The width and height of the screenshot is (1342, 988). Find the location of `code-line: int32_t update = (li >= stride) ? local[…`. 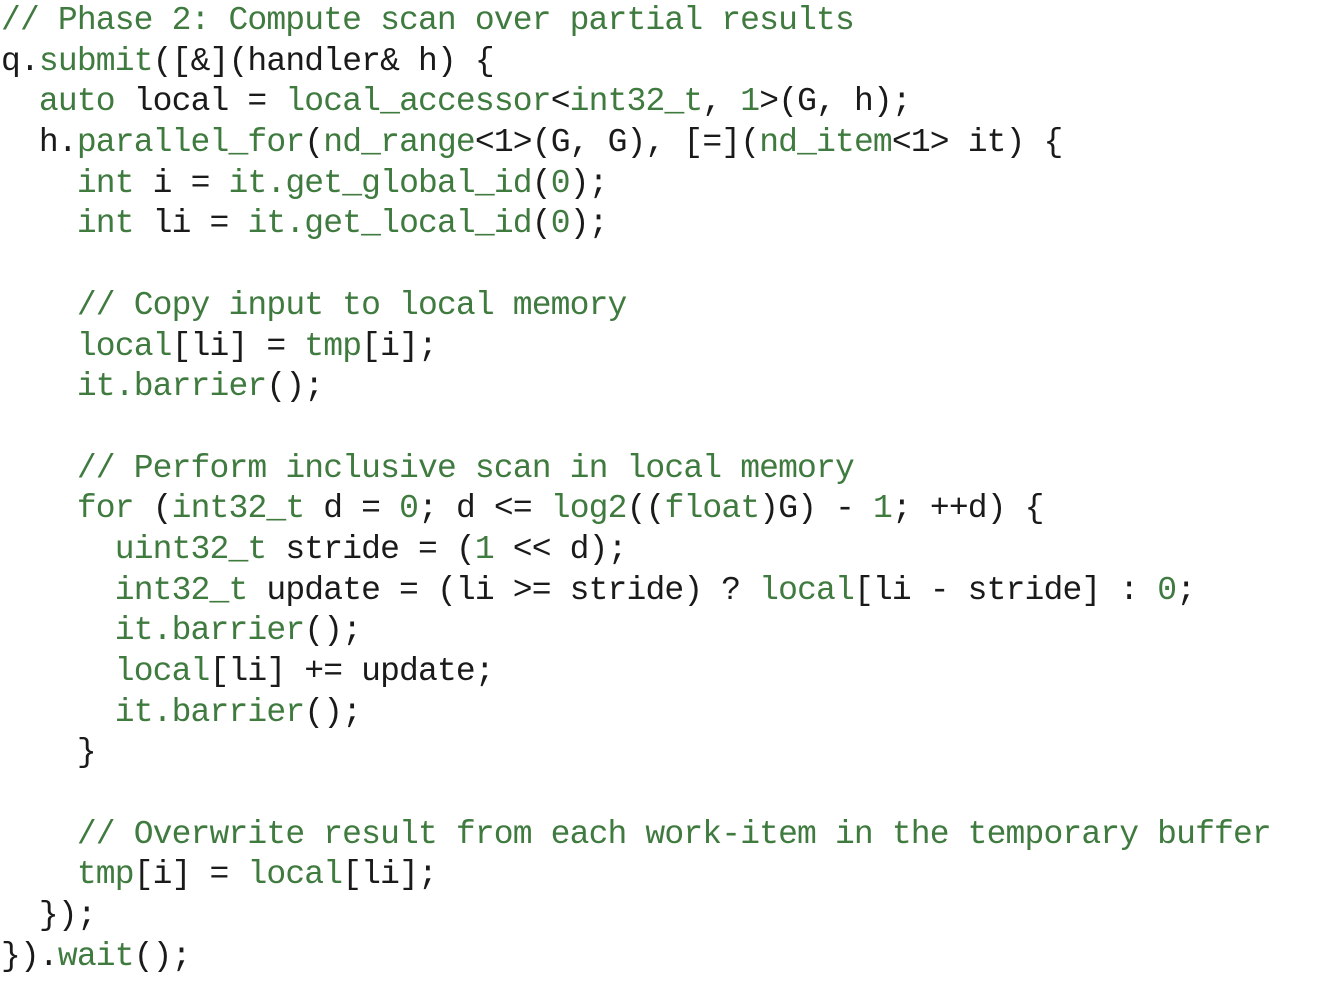

code-line: int32_t update = (li >= stride) ? local[… is located at coordinates (671, 591).